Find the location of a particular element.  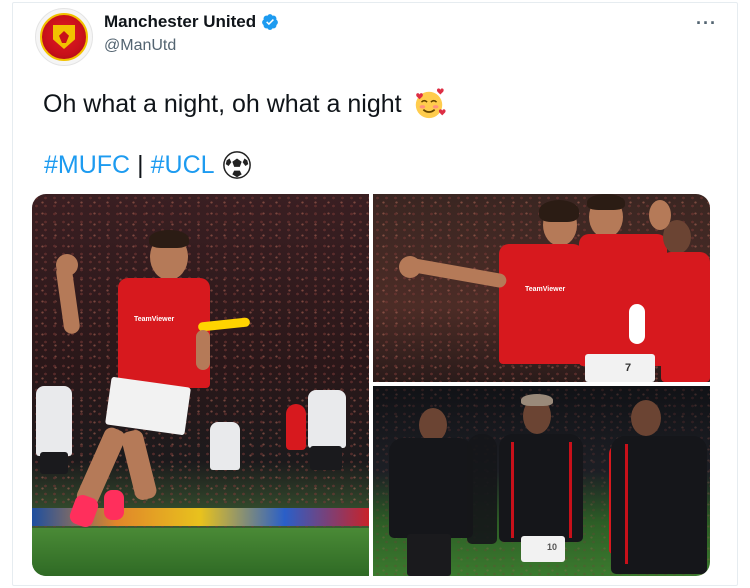

photo-players-celebrating: TeamViewer 7 is located at coordinates (541, 288).